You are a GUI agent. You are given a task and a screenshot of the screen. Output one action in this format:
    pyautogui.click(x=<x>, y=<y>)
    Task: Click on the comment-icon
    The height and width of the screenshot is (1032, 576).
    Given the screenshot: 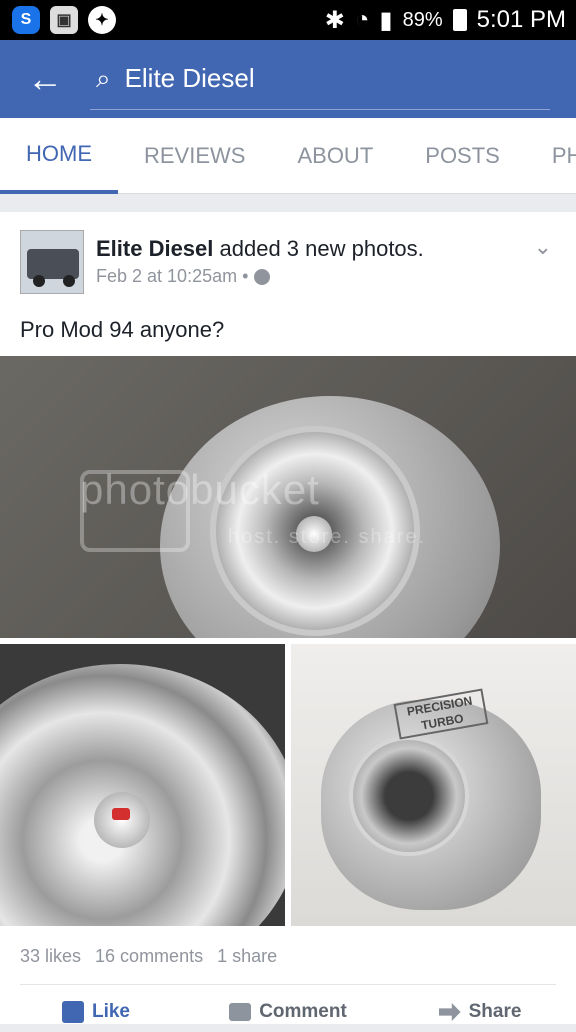 What is the action you would take?
    pyautogui.click(x=240, y=1012)
    